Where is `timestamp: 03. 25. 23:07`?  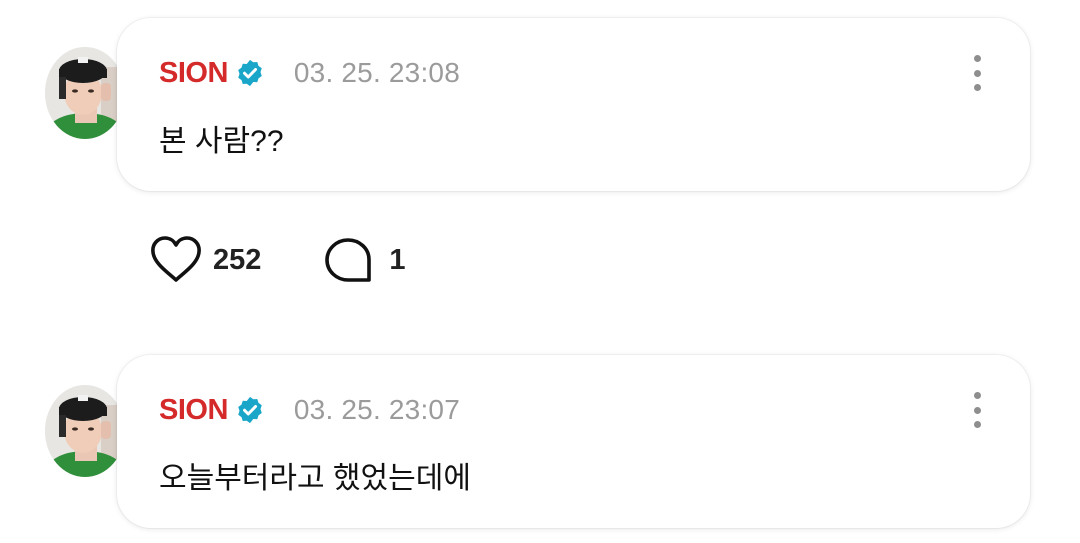
timestamp: 03. 25. 23:07 is located at coordinates (376, 409).